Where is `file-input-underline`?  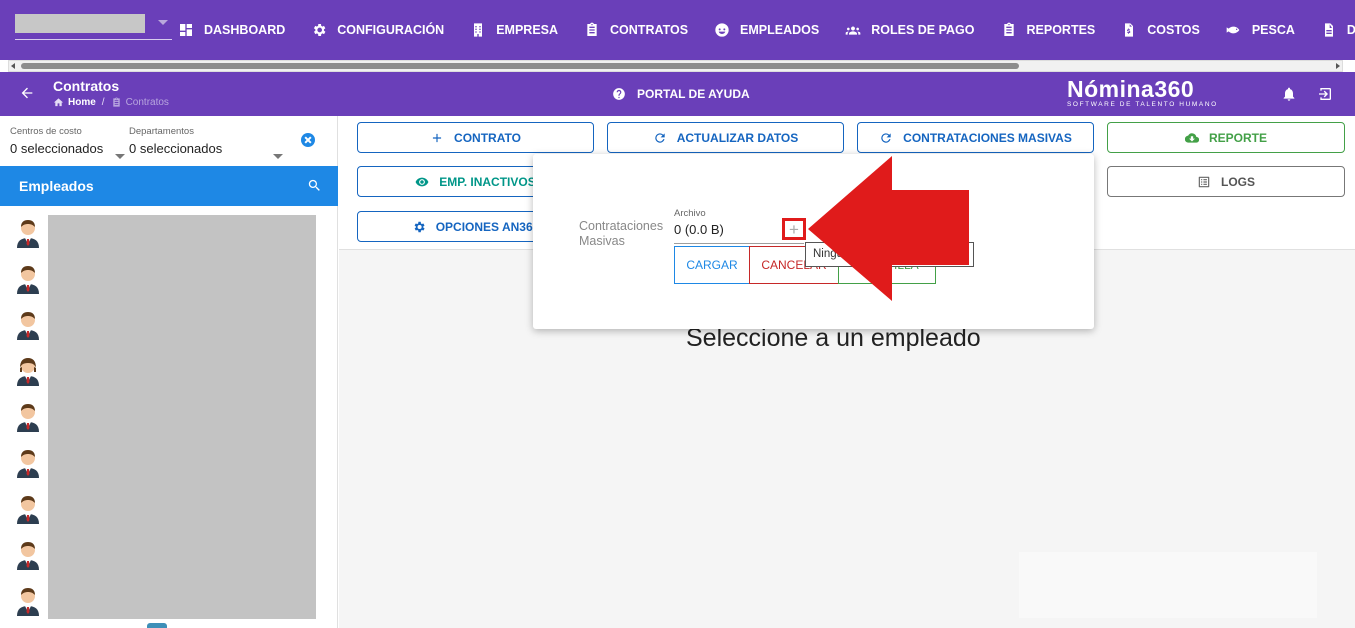
file-input-underline is located at coordinates (739, 243).